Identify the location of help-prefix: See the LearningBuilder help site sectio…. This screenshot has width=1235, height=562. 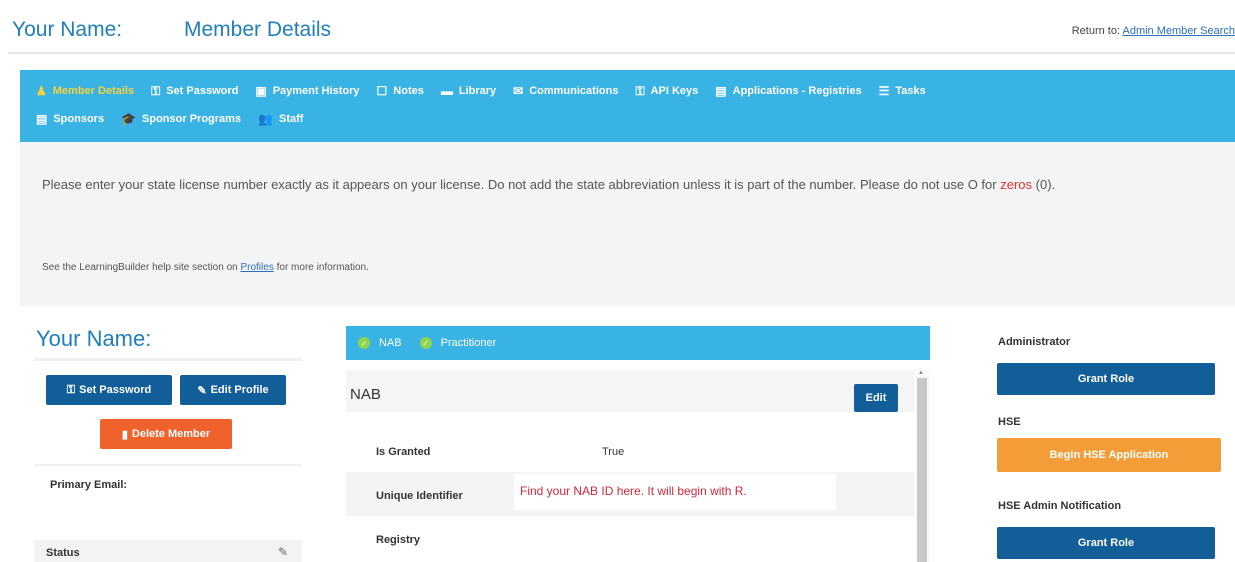
(141, 267).